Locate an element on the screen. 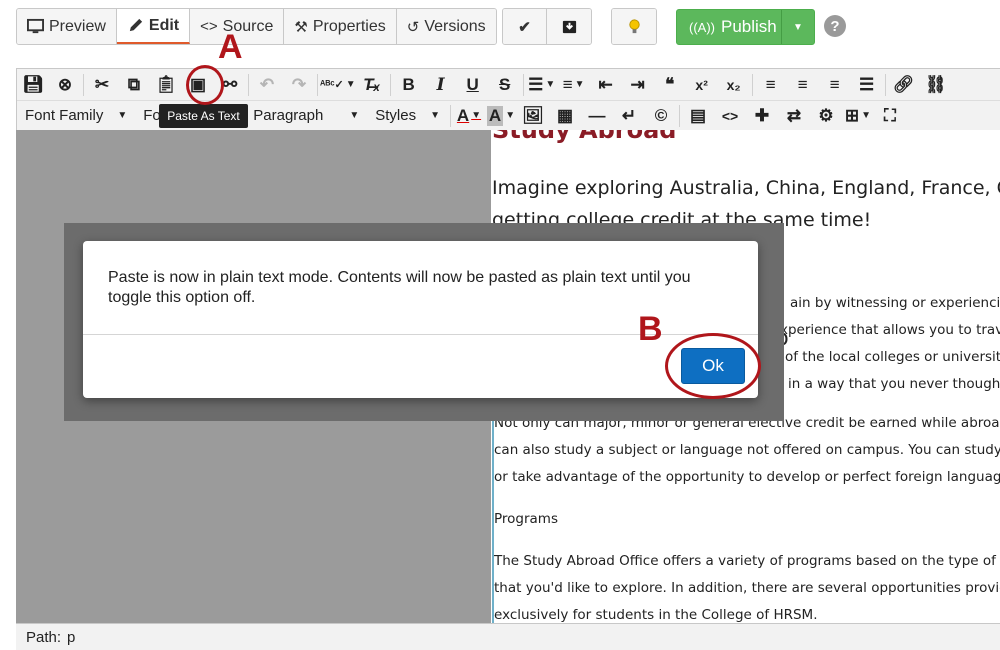  tab-edit: Edit is located at coordinates (153, 26).